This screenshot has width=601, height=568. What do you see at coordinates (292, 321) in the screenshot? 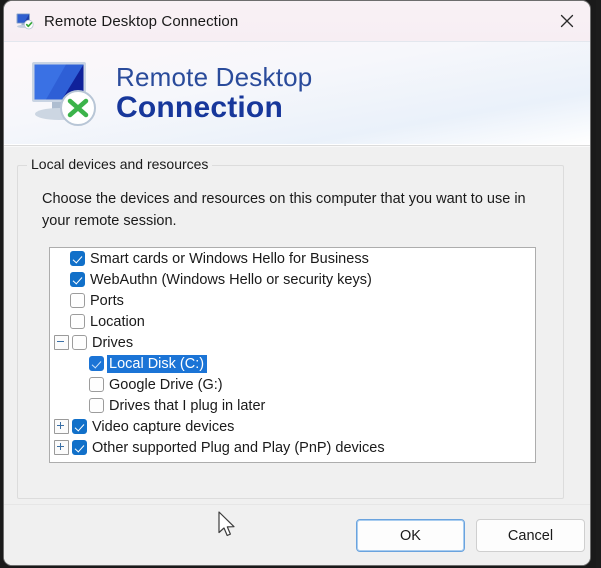
I see `tree-item: Location` at bounding box center [292, 321].